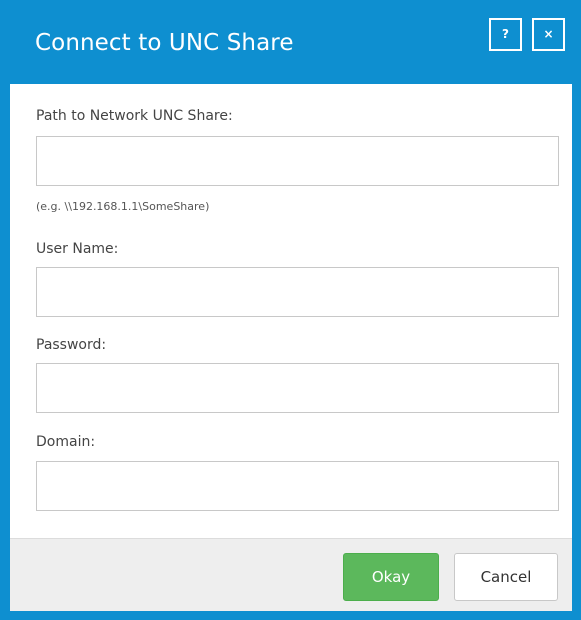  Describe the element at coordinates (71, 345) in the screenshot. I see `password-label: Password:` at that location.